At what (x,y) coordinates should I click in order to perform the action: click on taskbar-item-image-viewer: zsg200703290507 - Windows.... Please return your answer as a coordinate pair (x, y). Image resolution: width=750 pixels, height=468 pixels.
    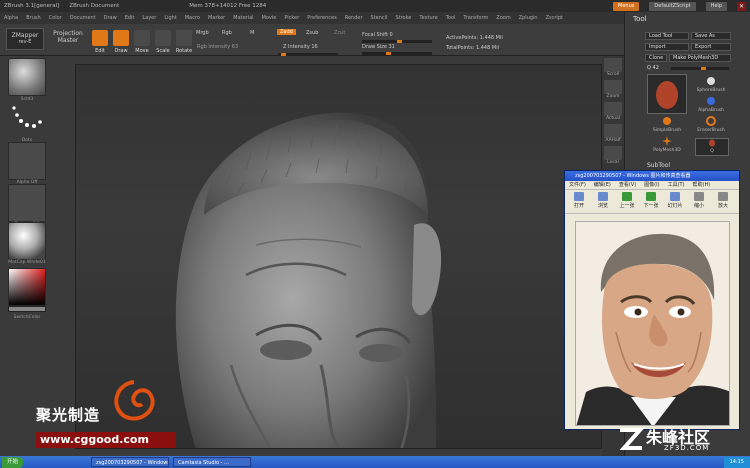
    Looking at the image, I should click on (130, 462).